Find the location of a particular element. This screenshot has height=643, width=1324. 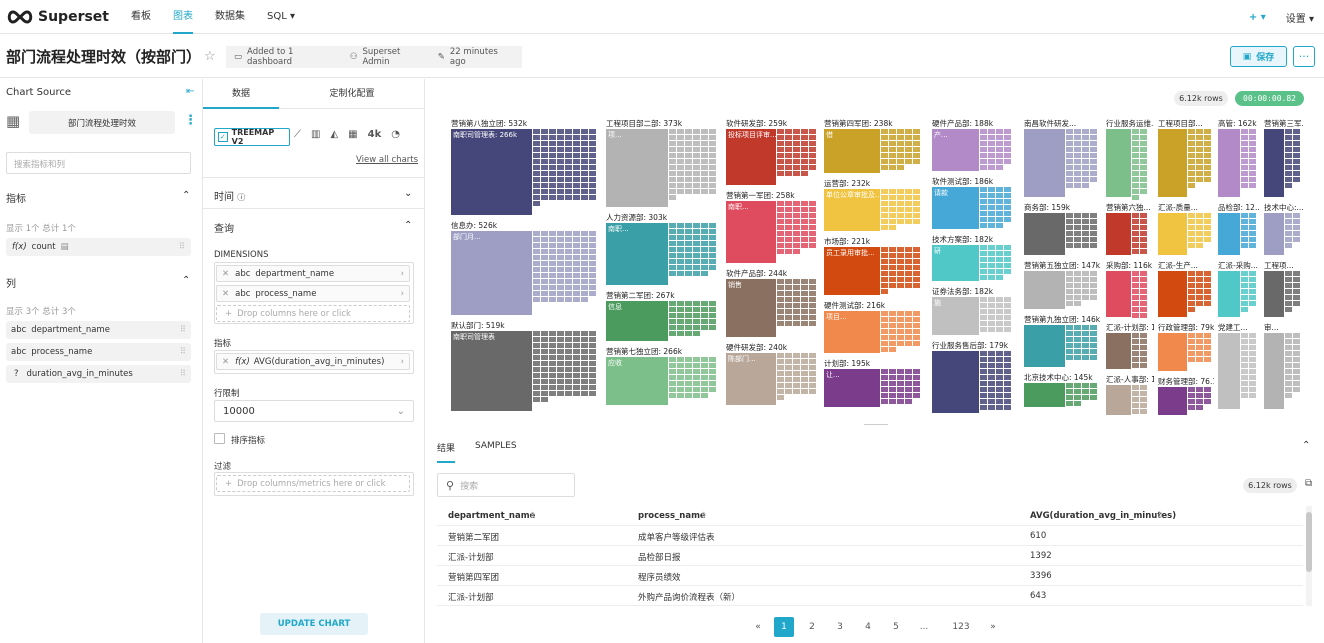

columns-section-title: 列 is located at coordinates (11, 282).